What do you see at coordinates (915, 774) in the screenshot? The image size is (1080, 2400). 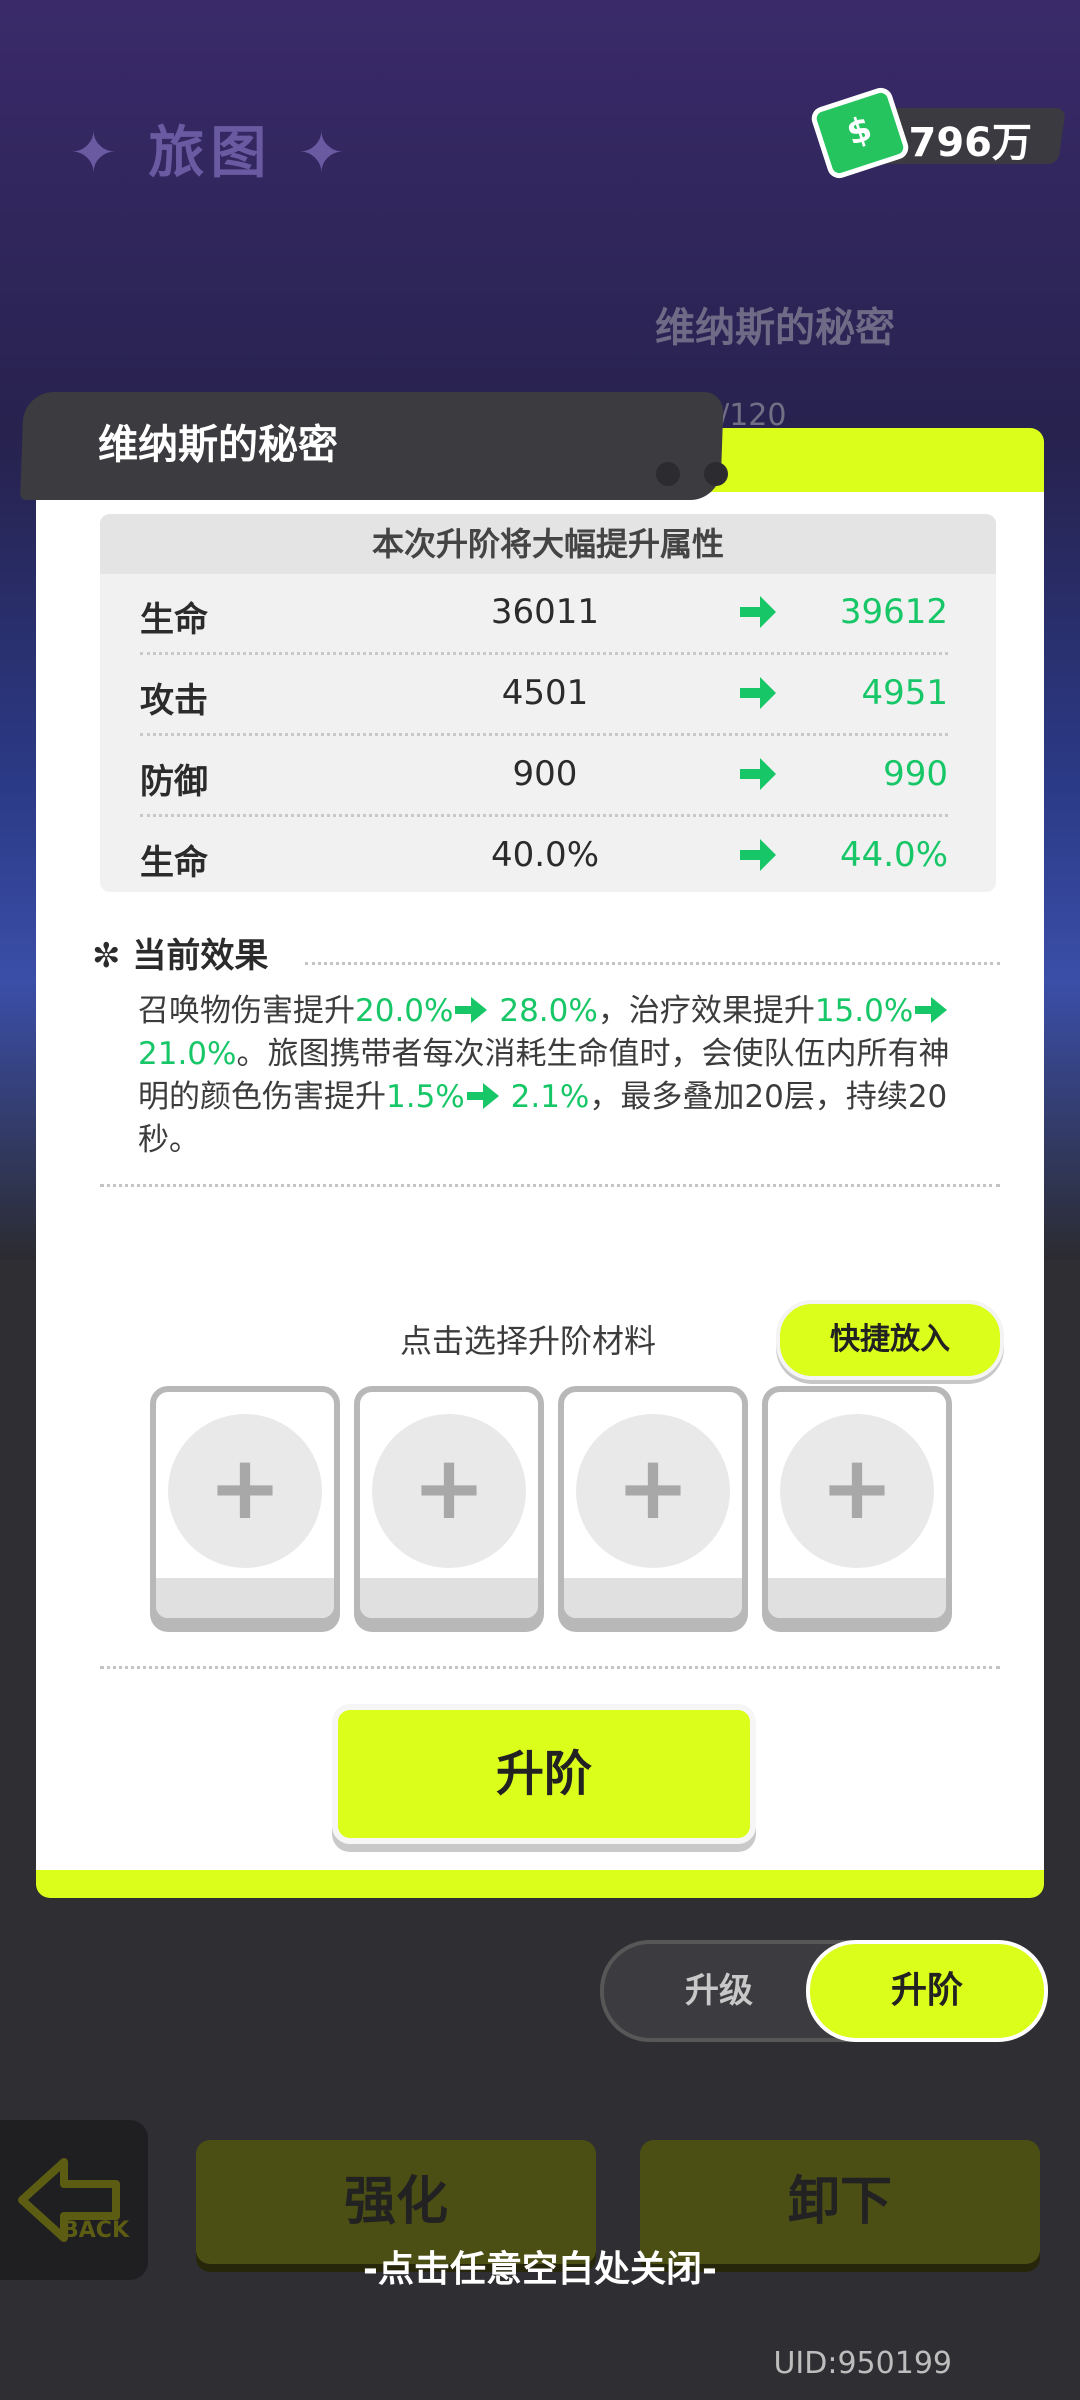 I see `stat-next: 990` at bounding box center [915, 774].